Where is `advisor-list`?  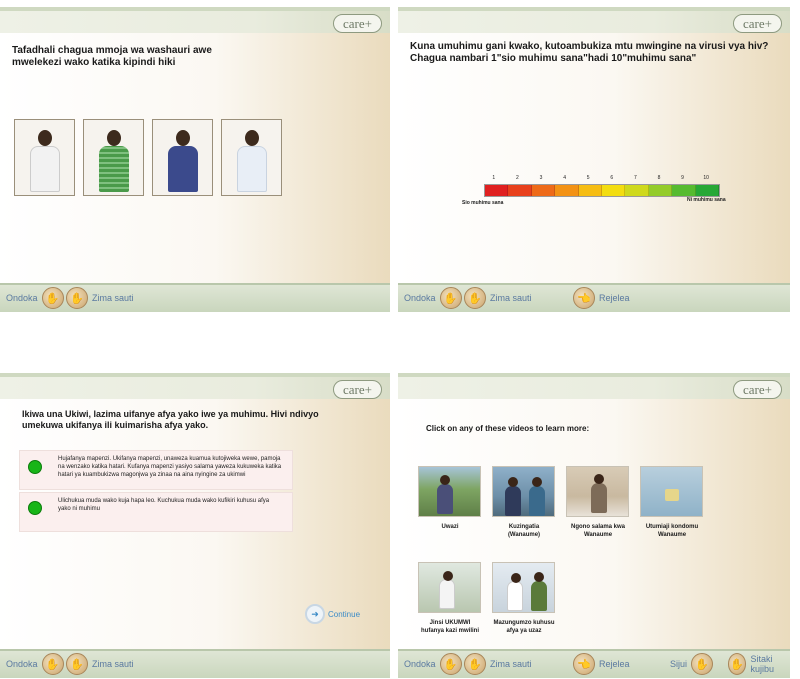 advisor-list is located at coordinates (148, 157).